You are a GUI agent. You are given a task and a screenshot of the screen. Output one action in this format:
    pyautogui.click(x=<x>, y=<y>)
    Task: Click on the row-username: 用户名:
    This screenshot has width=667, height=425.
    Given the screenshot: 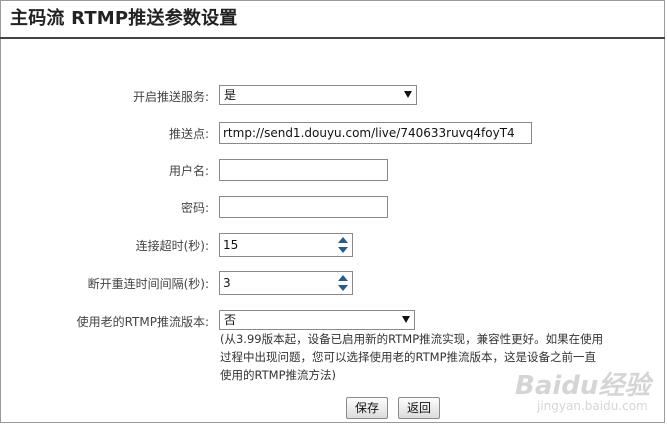 What is the action you would take?
    pyautogui.click(x=333, y=170)
    